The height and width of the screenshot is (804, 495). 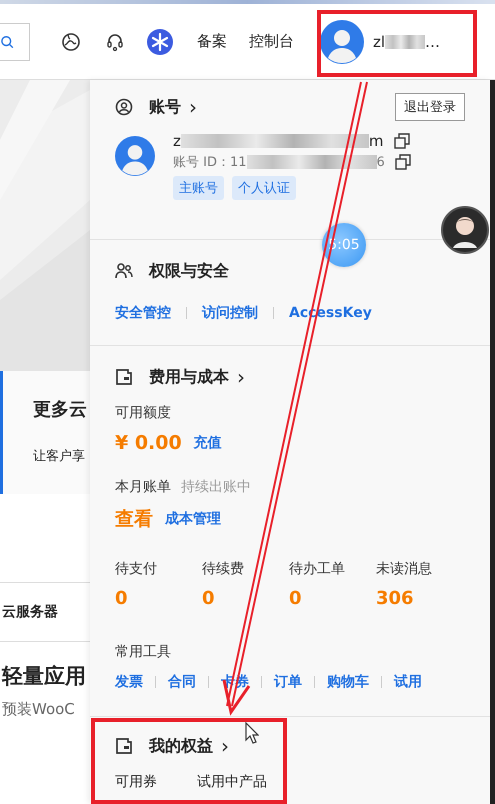 What do you see at coordinates (376, 141) in the screenshot?
I see `email-text: m` at bounding box center [376, 141].